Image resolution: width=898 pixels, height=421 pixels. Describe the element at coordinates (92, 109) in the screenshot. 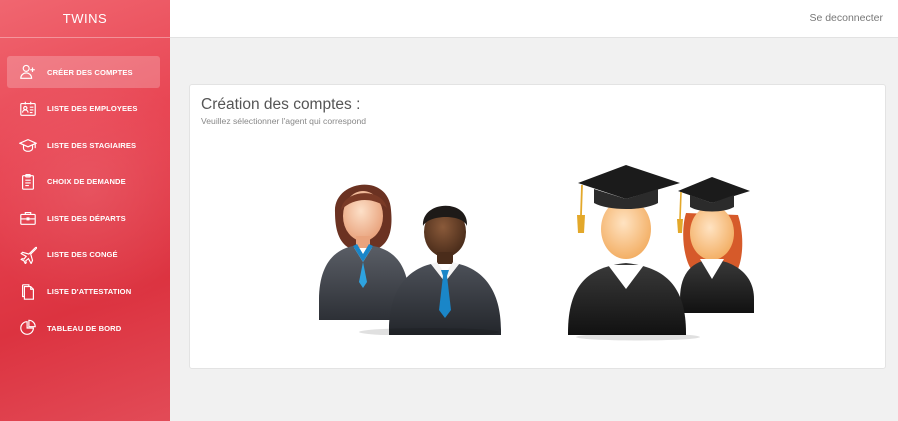

I see `sidebar-item-label: LISTE DES EMPLOYEES` at that location.